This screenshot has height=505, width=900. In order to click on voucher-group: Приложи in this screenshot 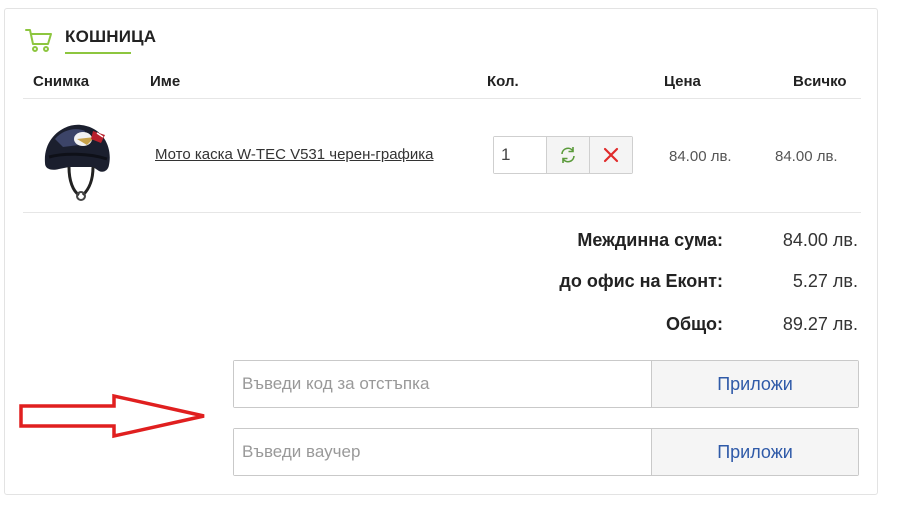, I will do `click(546, 452)`.